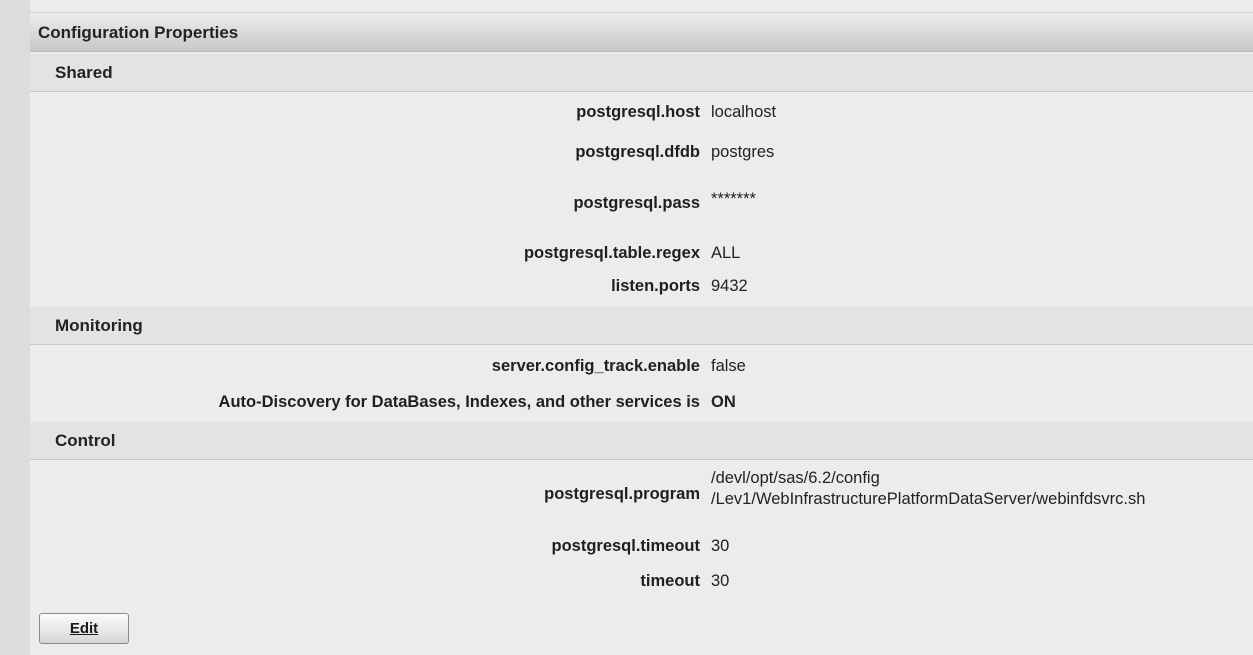 The height and width of the screenshot is (655, 1253). What do you see at coordinates (626, 581) in the screenshot?
I see `property-row-timeout: timeout 30` at bounding box center [626, 581].